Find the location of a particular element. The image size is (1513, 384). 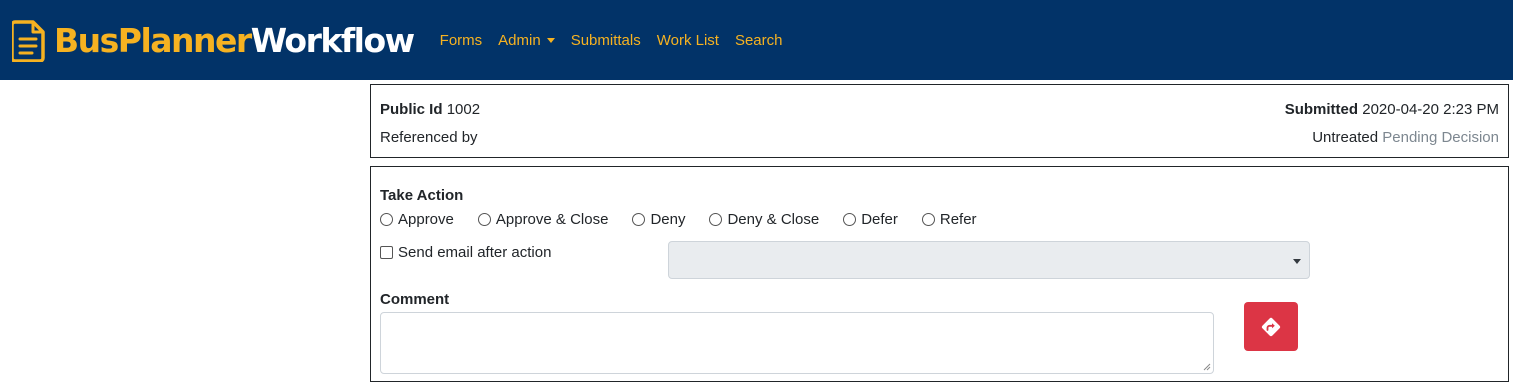

radio-label: Approve & Close is located at coordinates (552, 219).